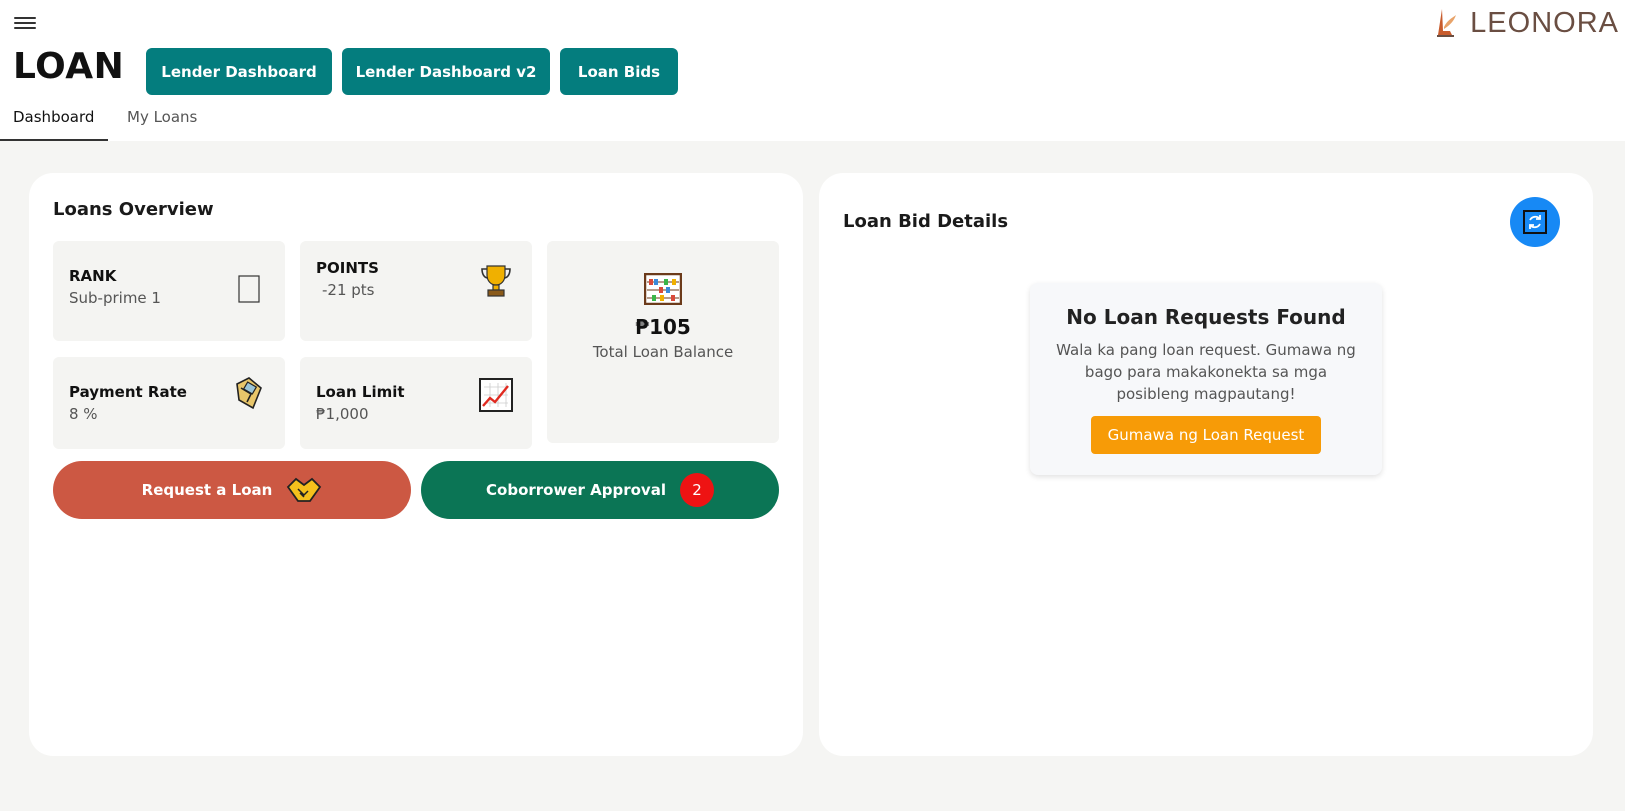 The image size is (1625, 811). I want to click on refresh-button, so click(1535, 222).